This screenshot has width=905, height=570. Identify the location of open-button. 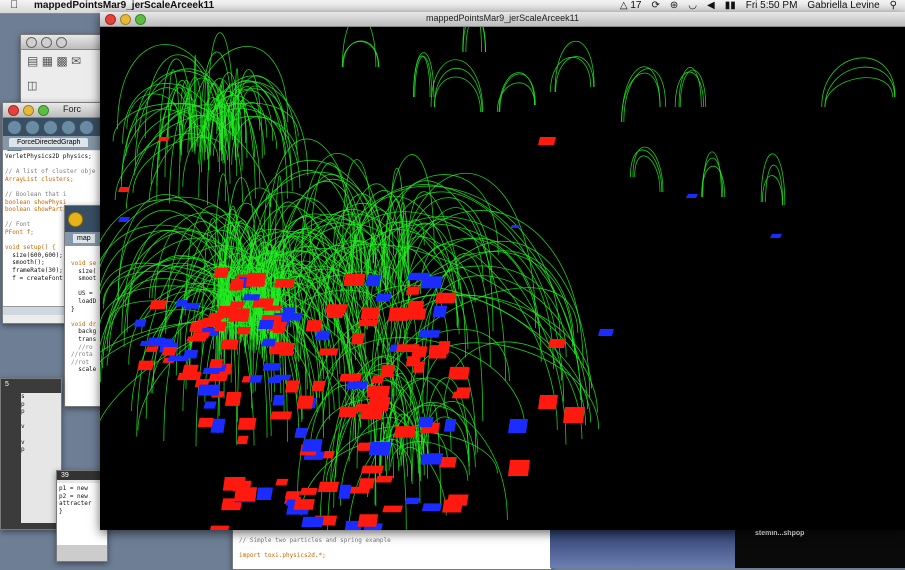
(68, 127).